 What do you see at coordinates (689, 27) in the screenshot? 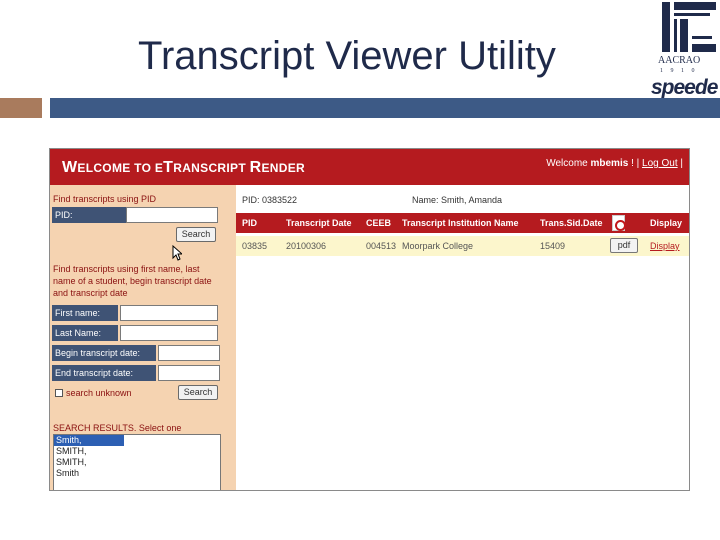
I see `aacrao-emblem-icon` at bounding box center [689, 27].